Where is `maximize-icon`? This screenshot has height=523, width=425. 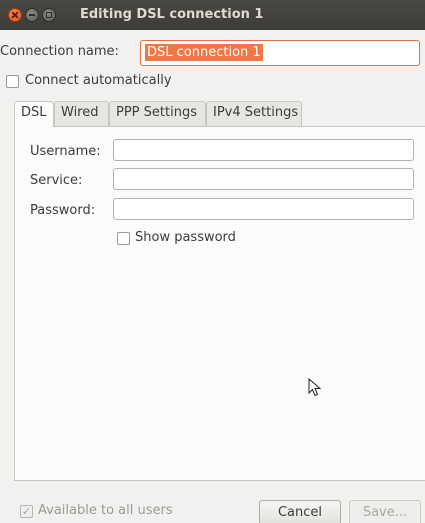
maximize-icon is located at coordinates (49, 15).